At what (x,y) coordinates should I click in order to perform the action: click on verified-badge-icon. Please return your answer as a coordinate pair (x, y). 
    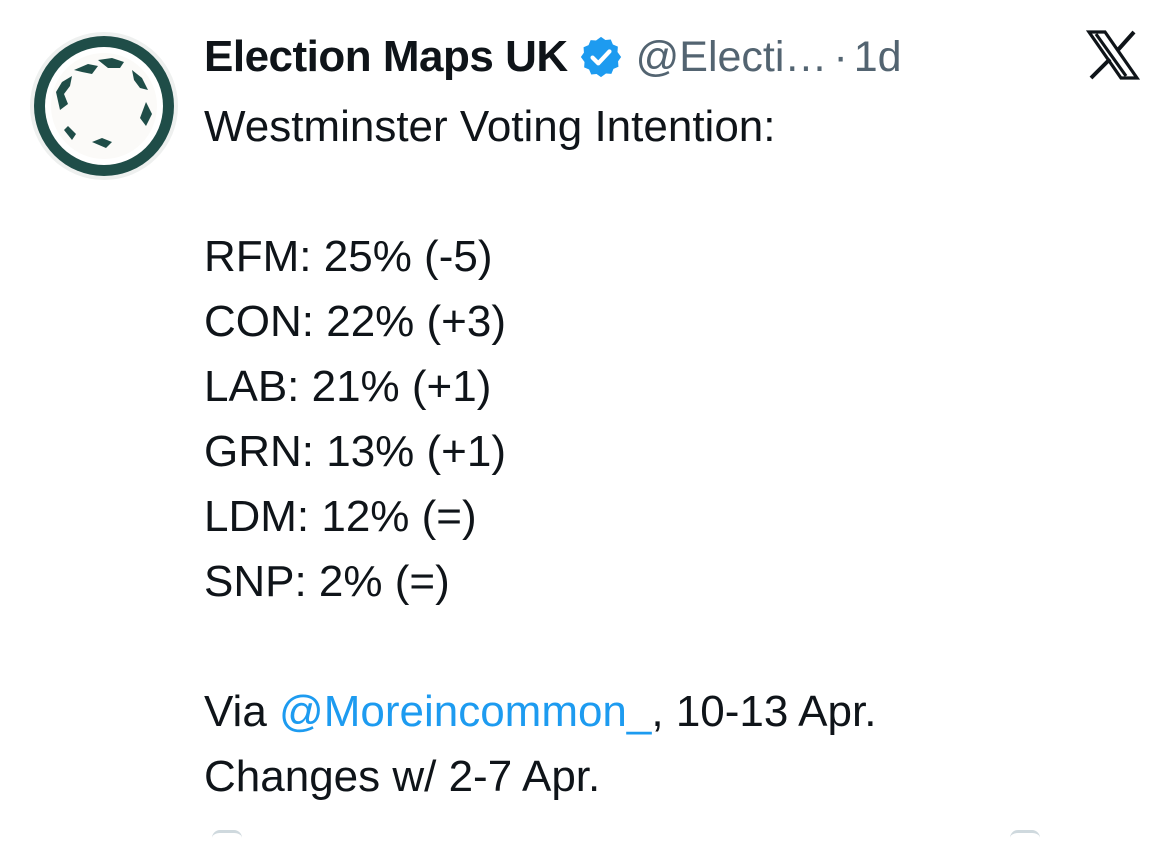
    Looking at the image, I should click on (601, 57).